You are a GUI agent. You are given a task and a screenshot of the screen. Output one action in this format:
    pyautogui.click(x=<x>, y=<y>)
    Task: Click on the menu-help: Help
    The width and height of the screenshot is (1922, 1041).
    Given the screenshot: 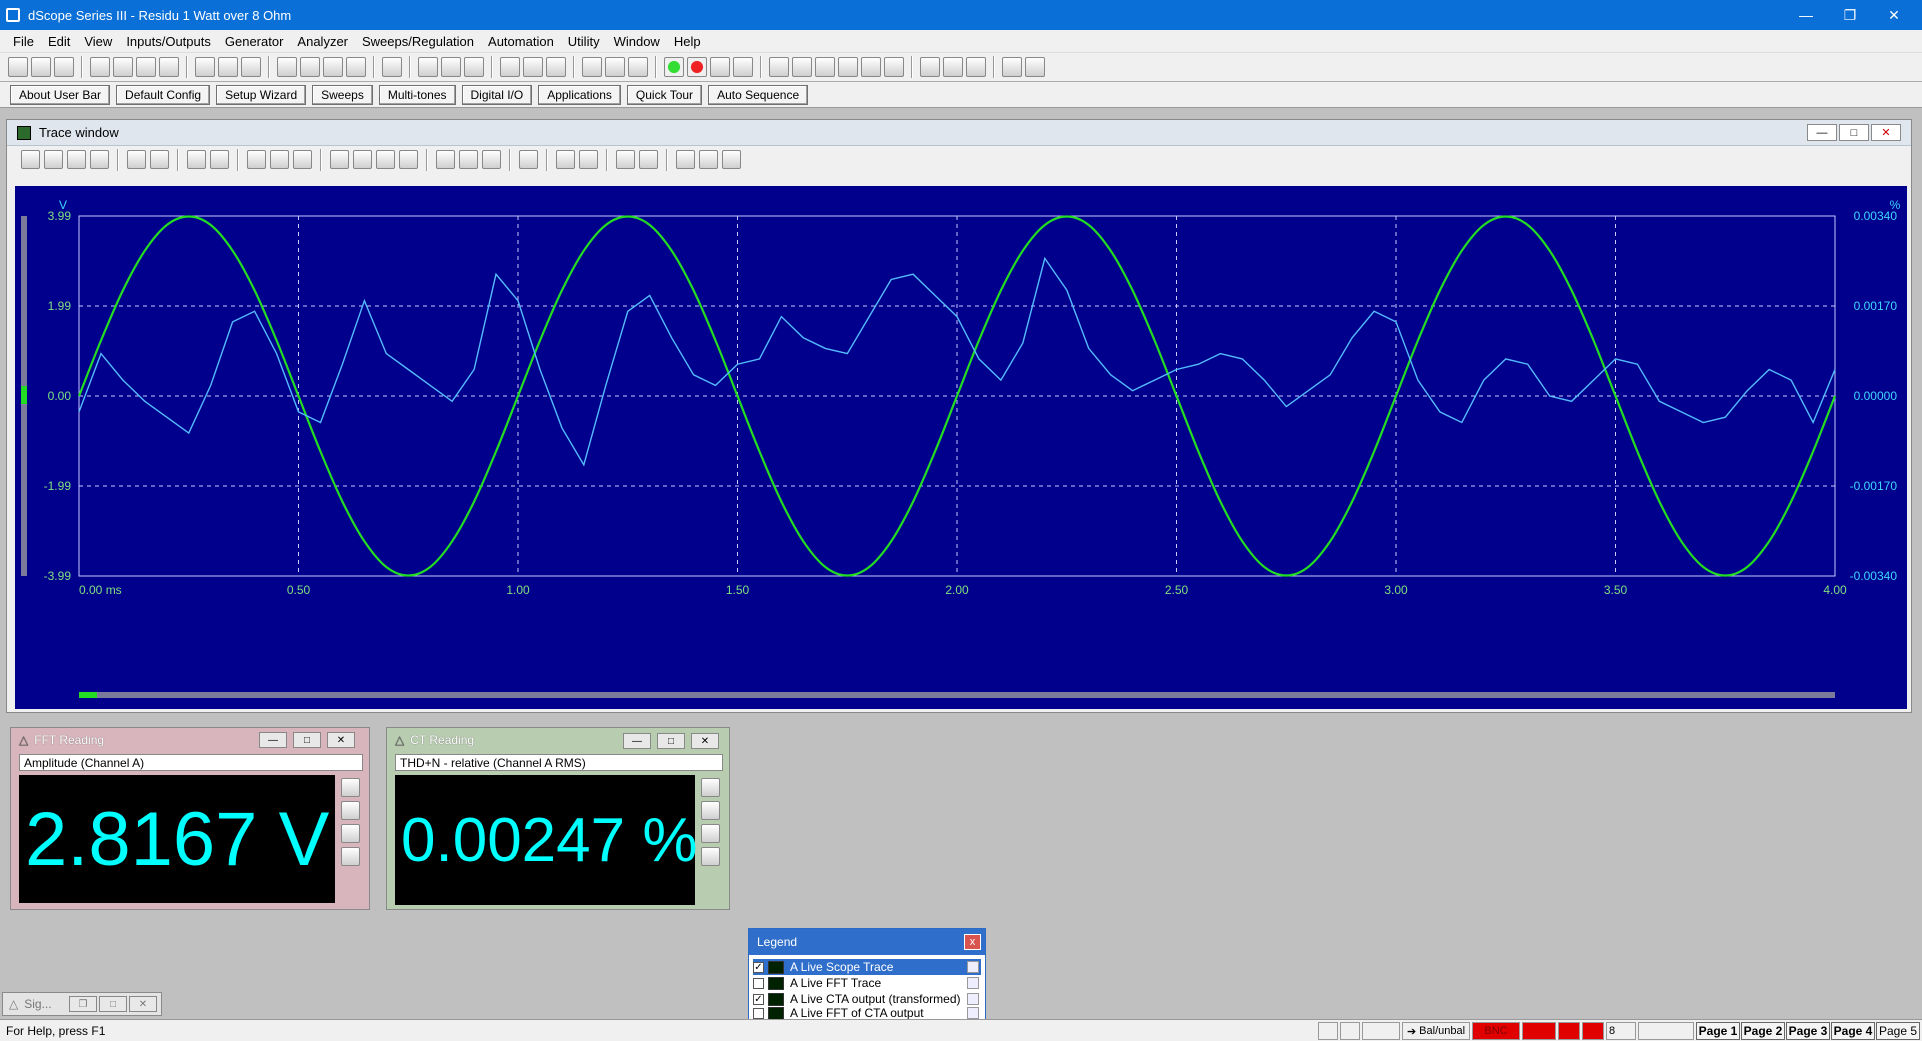 What is the action you would take?
    pyautogui.click(x=687, y=41)
    